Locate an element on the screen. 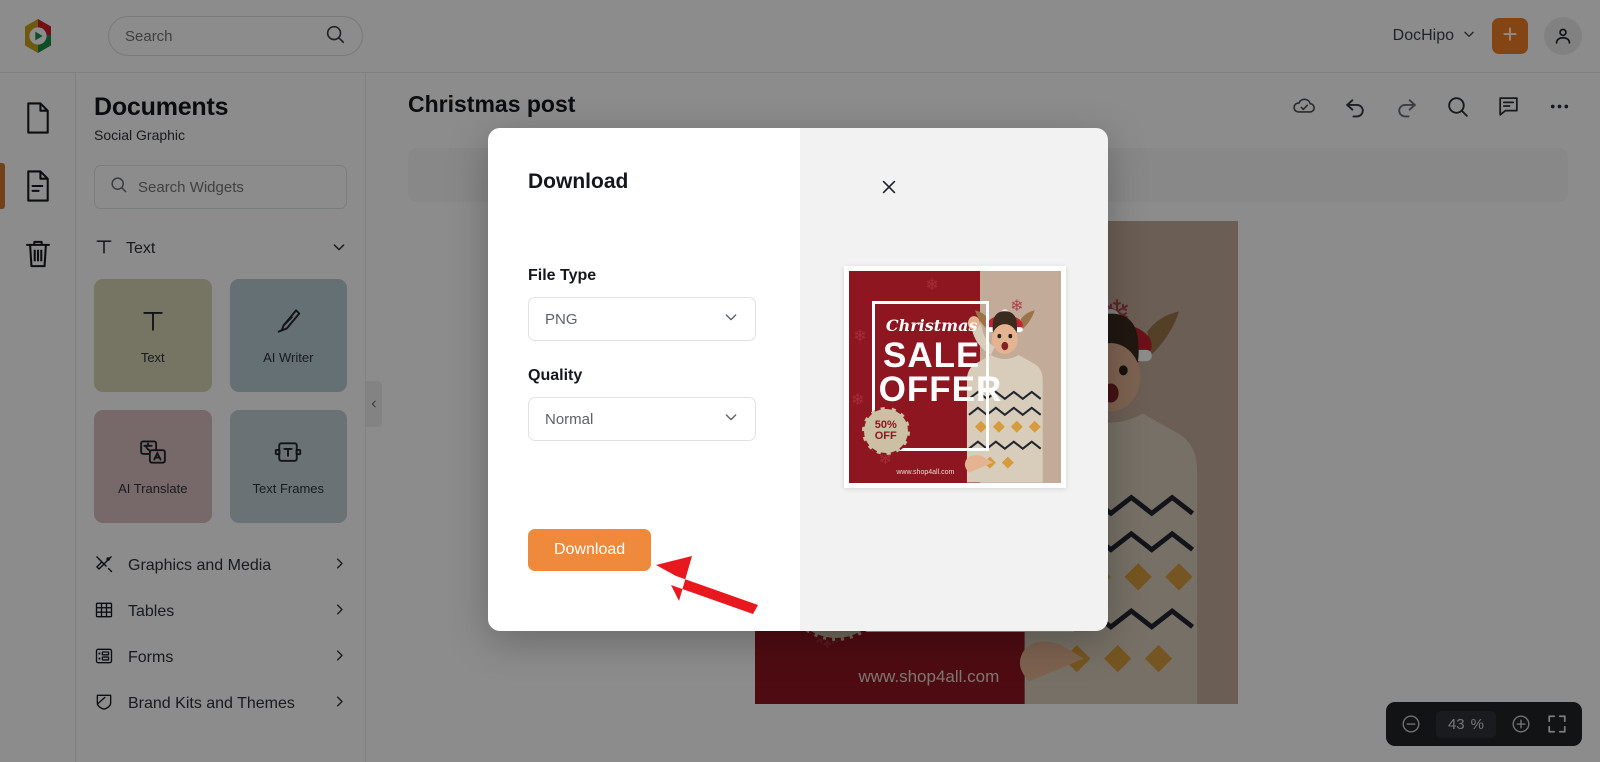 This screenshot has height=762, width=1600. preview-script-text: Christmas is located at coordinates (931, 325).